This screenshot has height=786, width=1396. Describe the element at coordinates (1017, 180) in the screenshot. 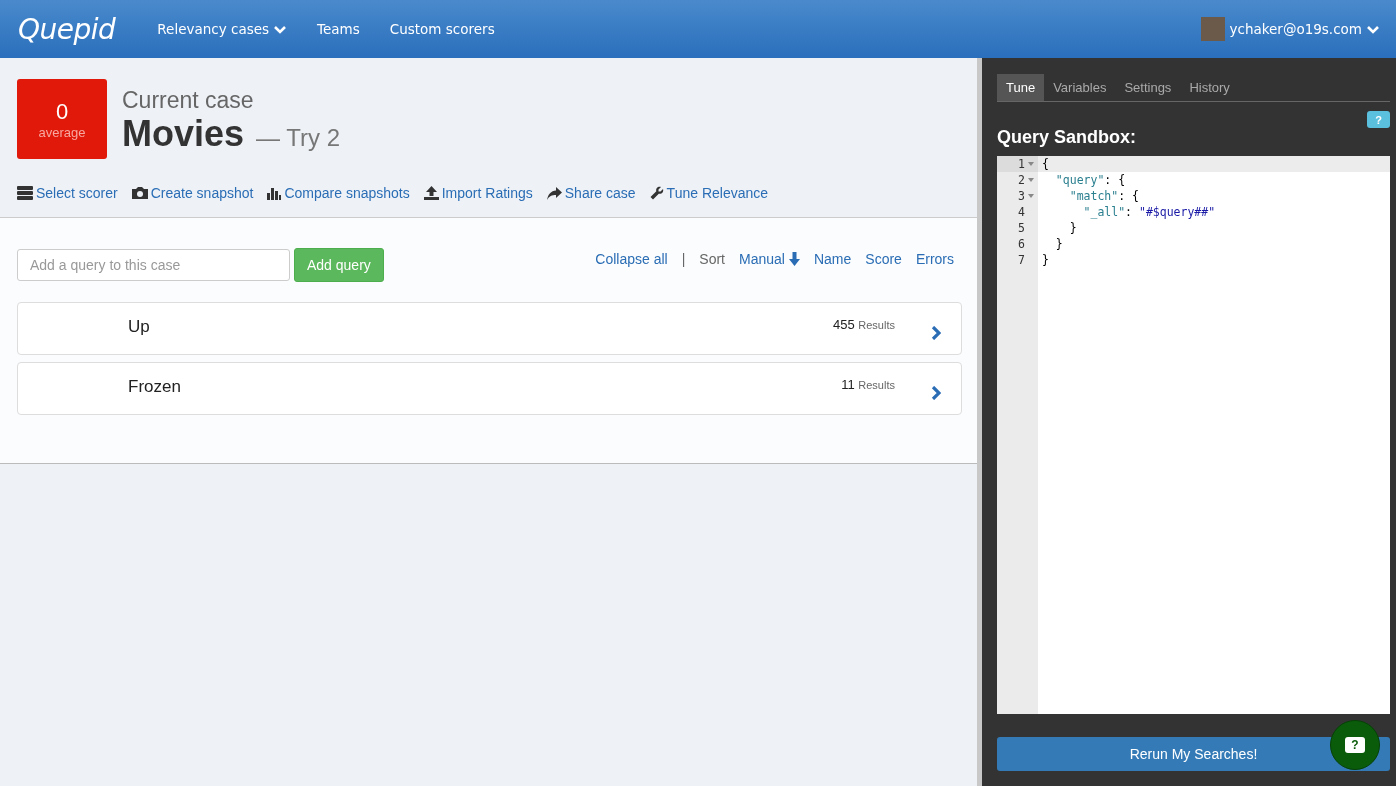

I see `line-number: 2` at that location.